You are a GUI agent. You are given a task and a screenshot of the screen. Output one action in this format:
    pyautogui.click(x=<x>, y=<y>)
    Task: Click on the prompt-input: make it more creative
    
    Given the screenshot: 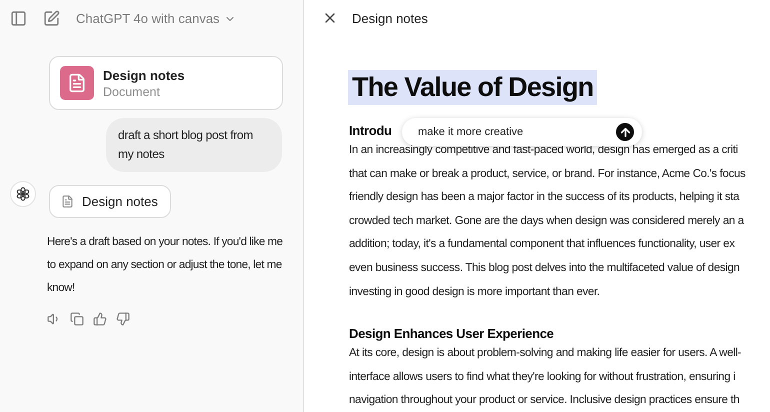 What is the action you would take?
    pyautogui.click(x=517, y=132)
    